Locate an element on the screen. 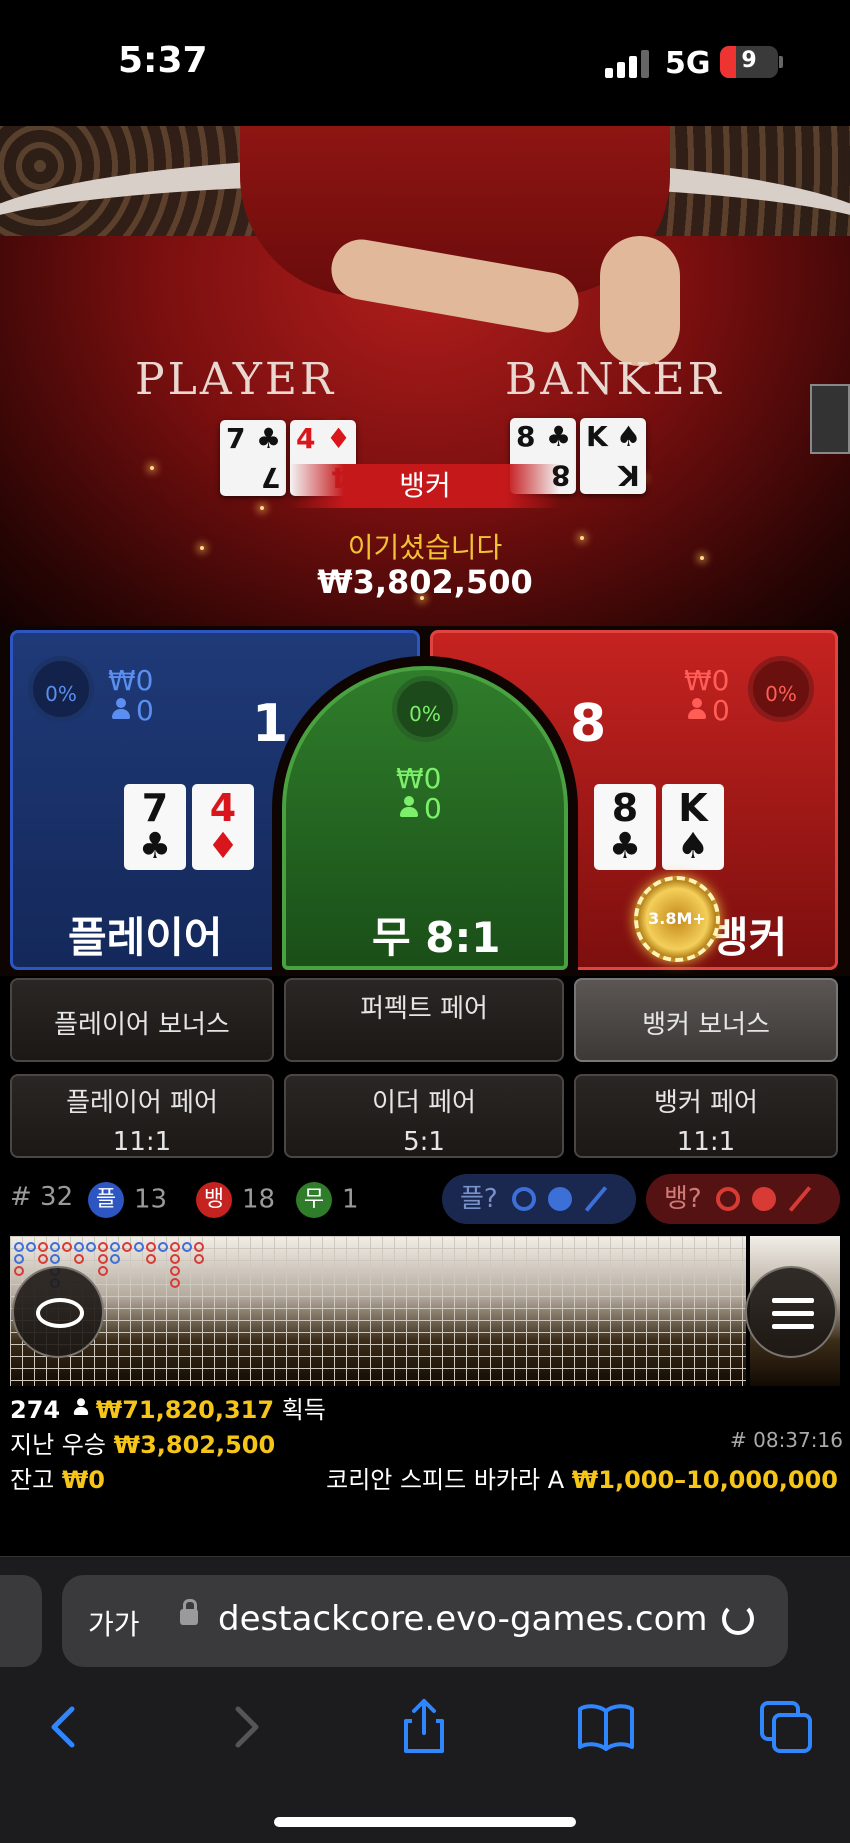 The height and width of the screenshot is (1843, 850). player-percent-ring: 0% is located at coordinates (61, 689).